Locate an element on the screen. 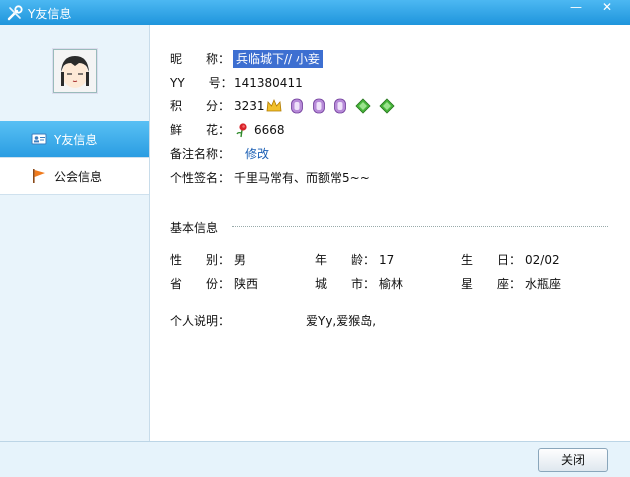 The image size is (630, 477). close-icon: ✕ is located at coordinates (607, 7).